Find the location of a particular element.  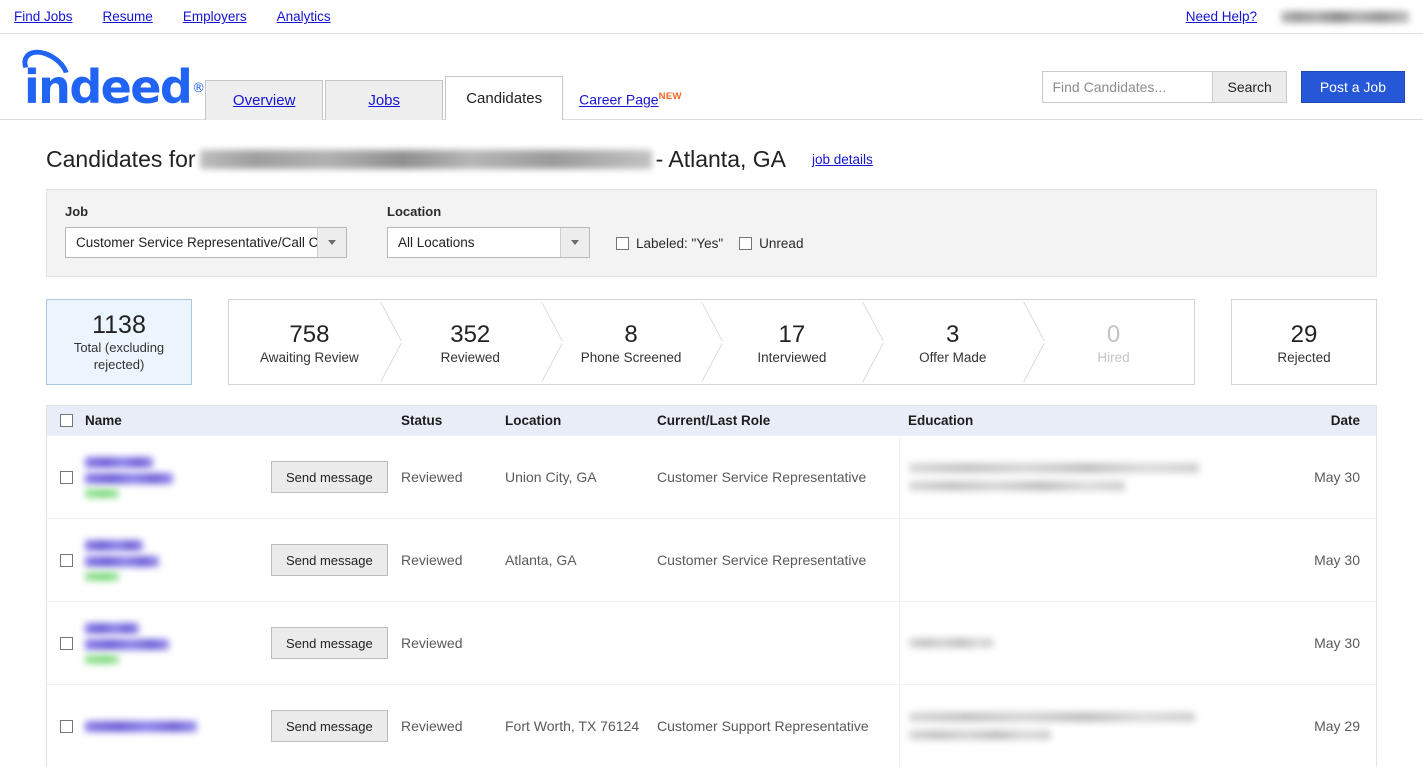

stat-rejected: 29 Rejected is located at coordinates (1304, 342).